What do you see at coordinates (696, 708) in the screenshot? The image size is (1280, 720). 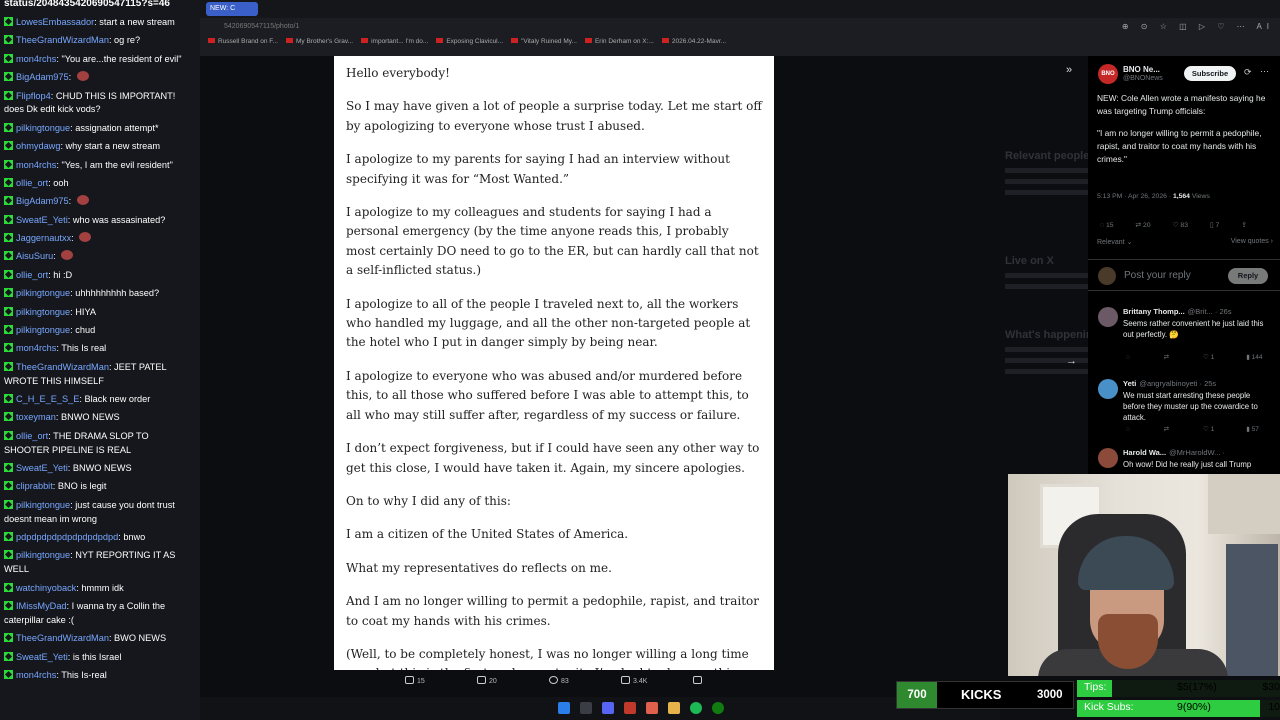 I see `spotify-icon` at bounding box center [696, 708].